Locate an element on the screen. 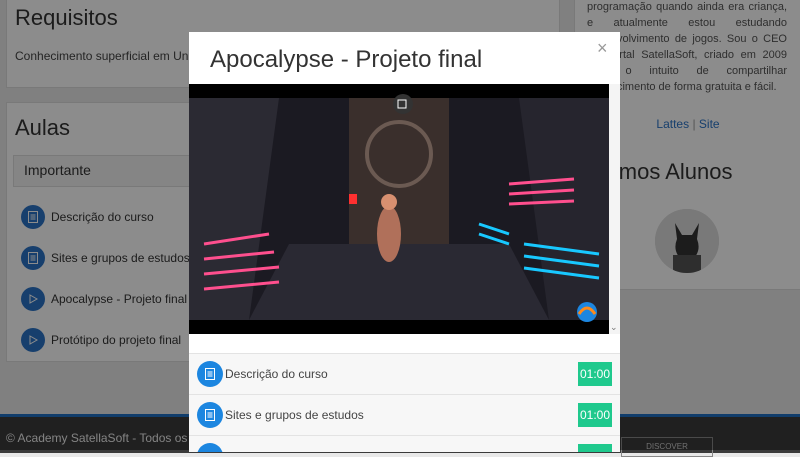  modal-lesson-row is located at coordinates (404, 443).